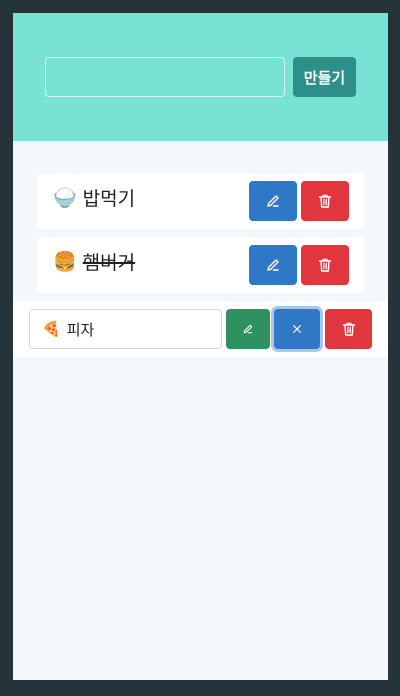 Image resolution: width=400 pixels, height=696 pixels. I want to click on todo-label: 밥먹기, so click(109, 198).